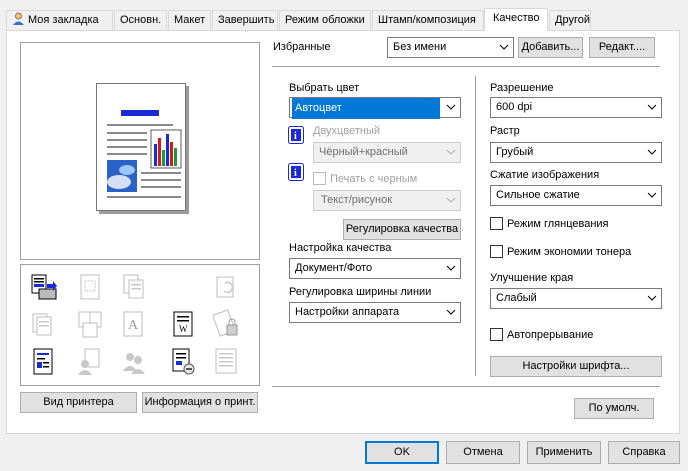 This screenshot has width=688, height=471. I want to click on page-thumbnail, so click(141, 147).